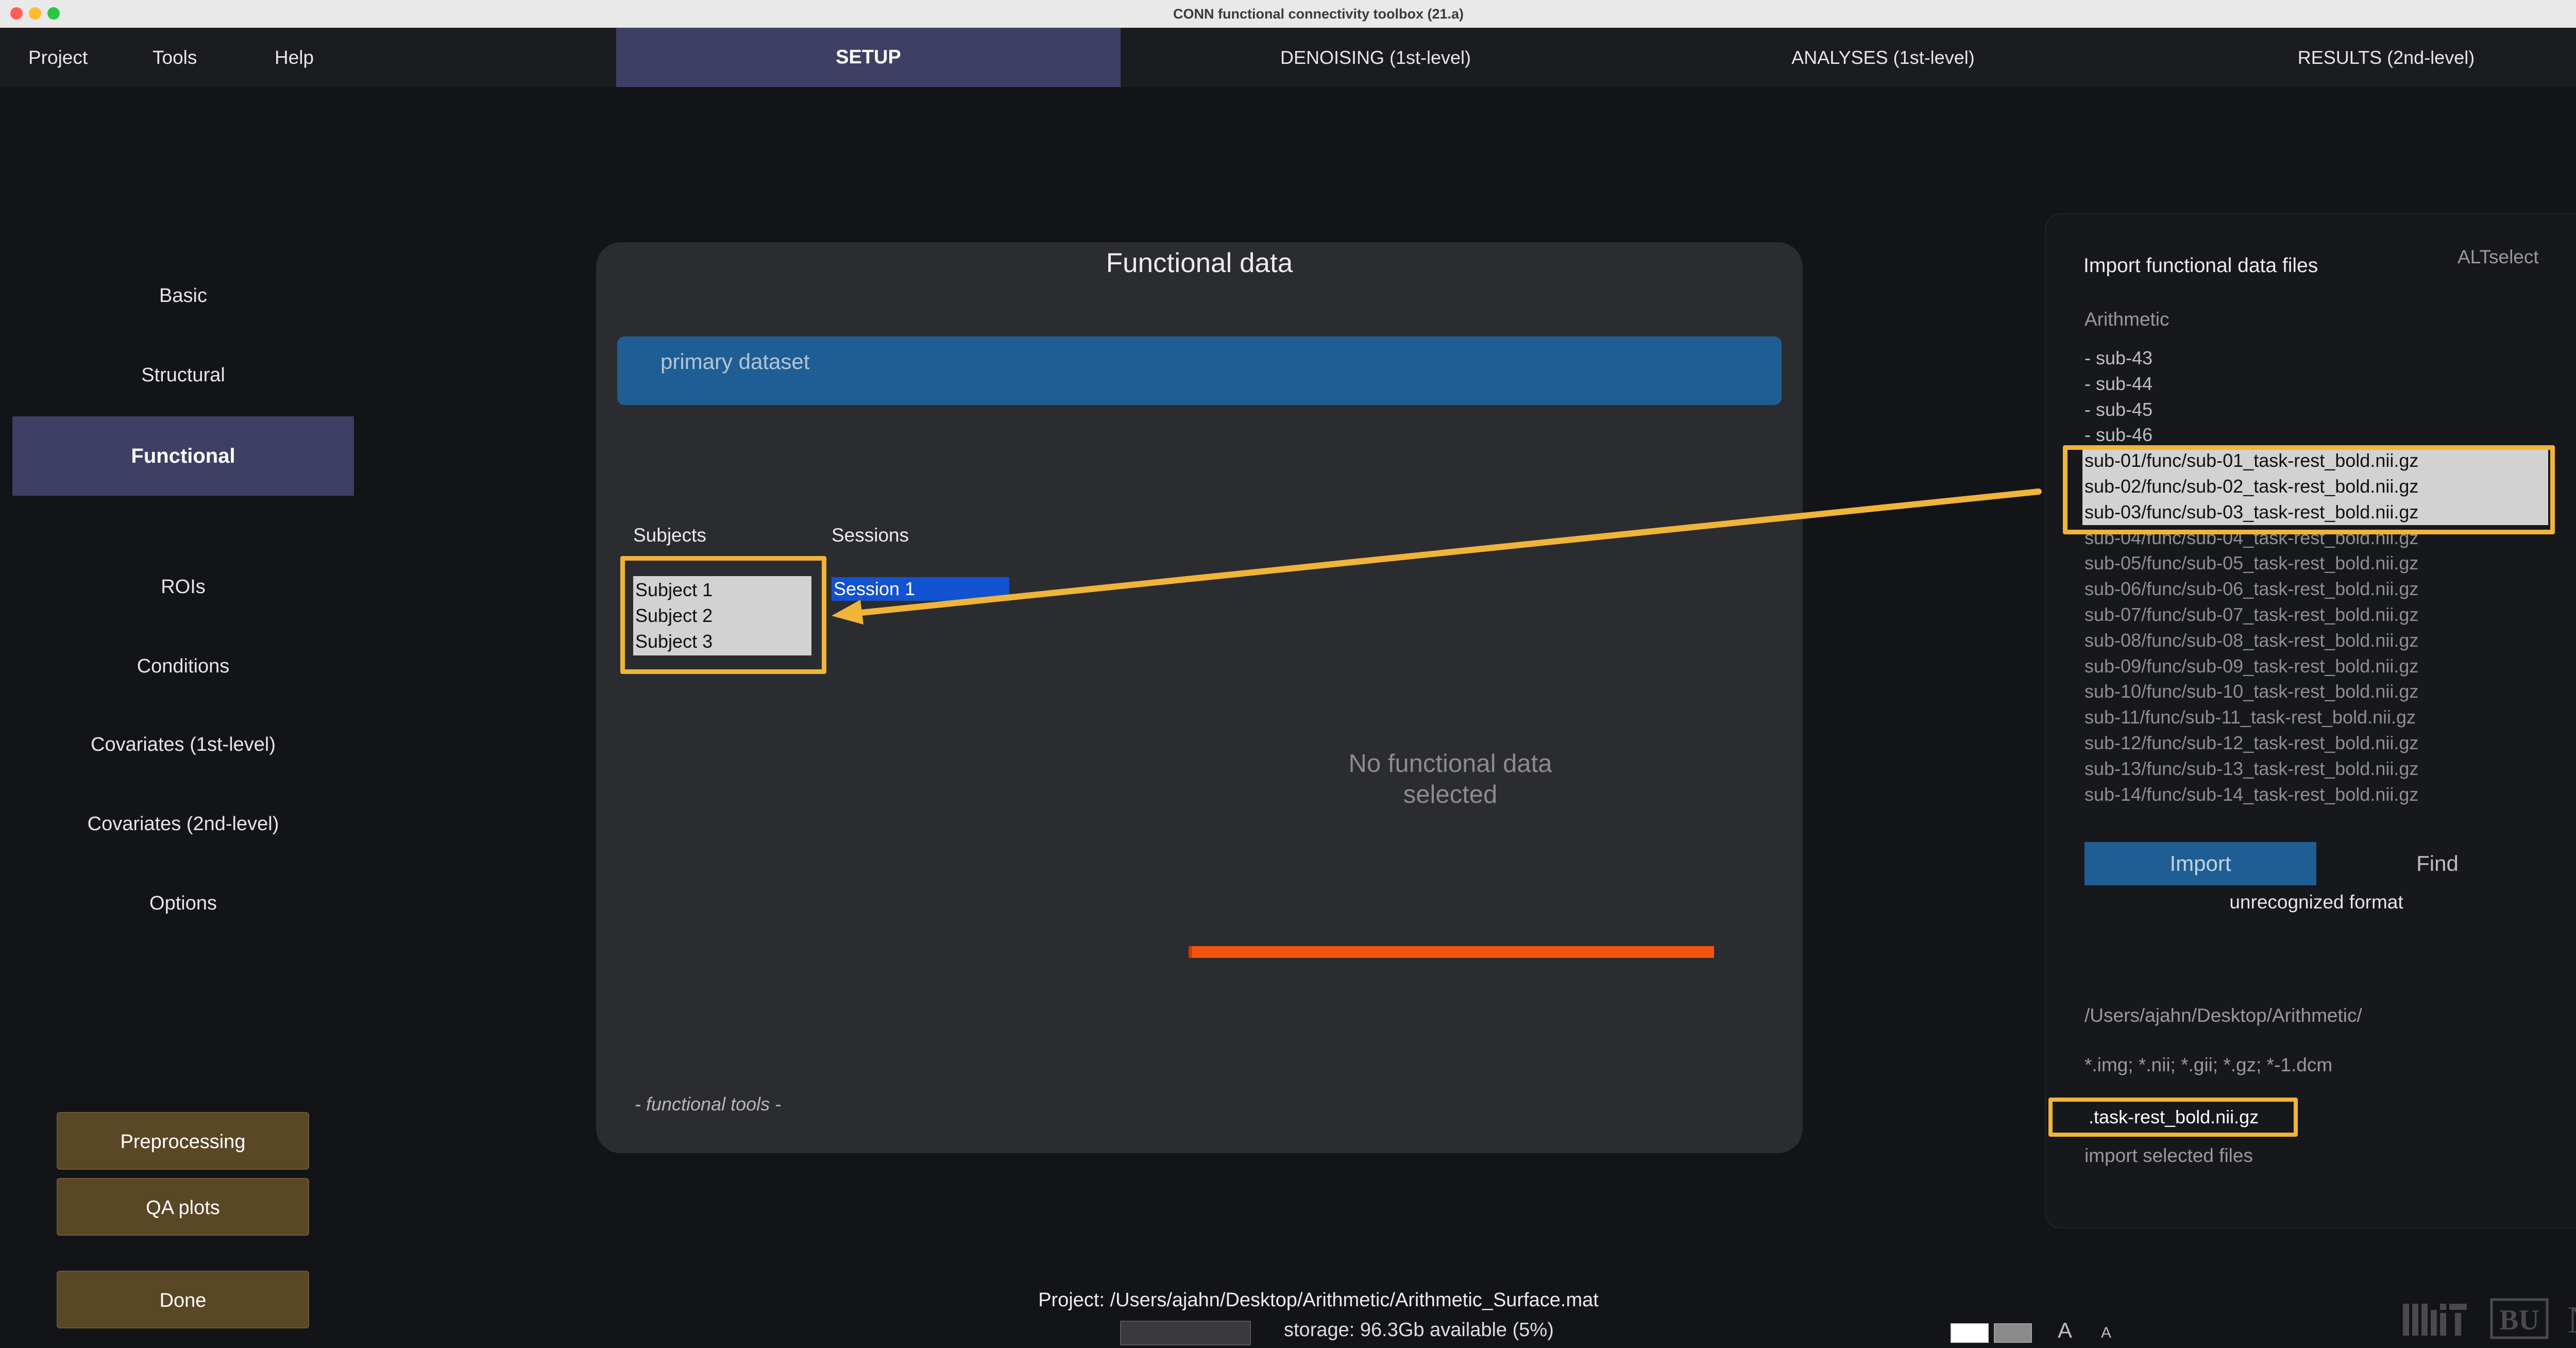 The image size is (2576, 1348). I want to click on tab-denoising: DENOISING (1st-level), so click(1376, 57).